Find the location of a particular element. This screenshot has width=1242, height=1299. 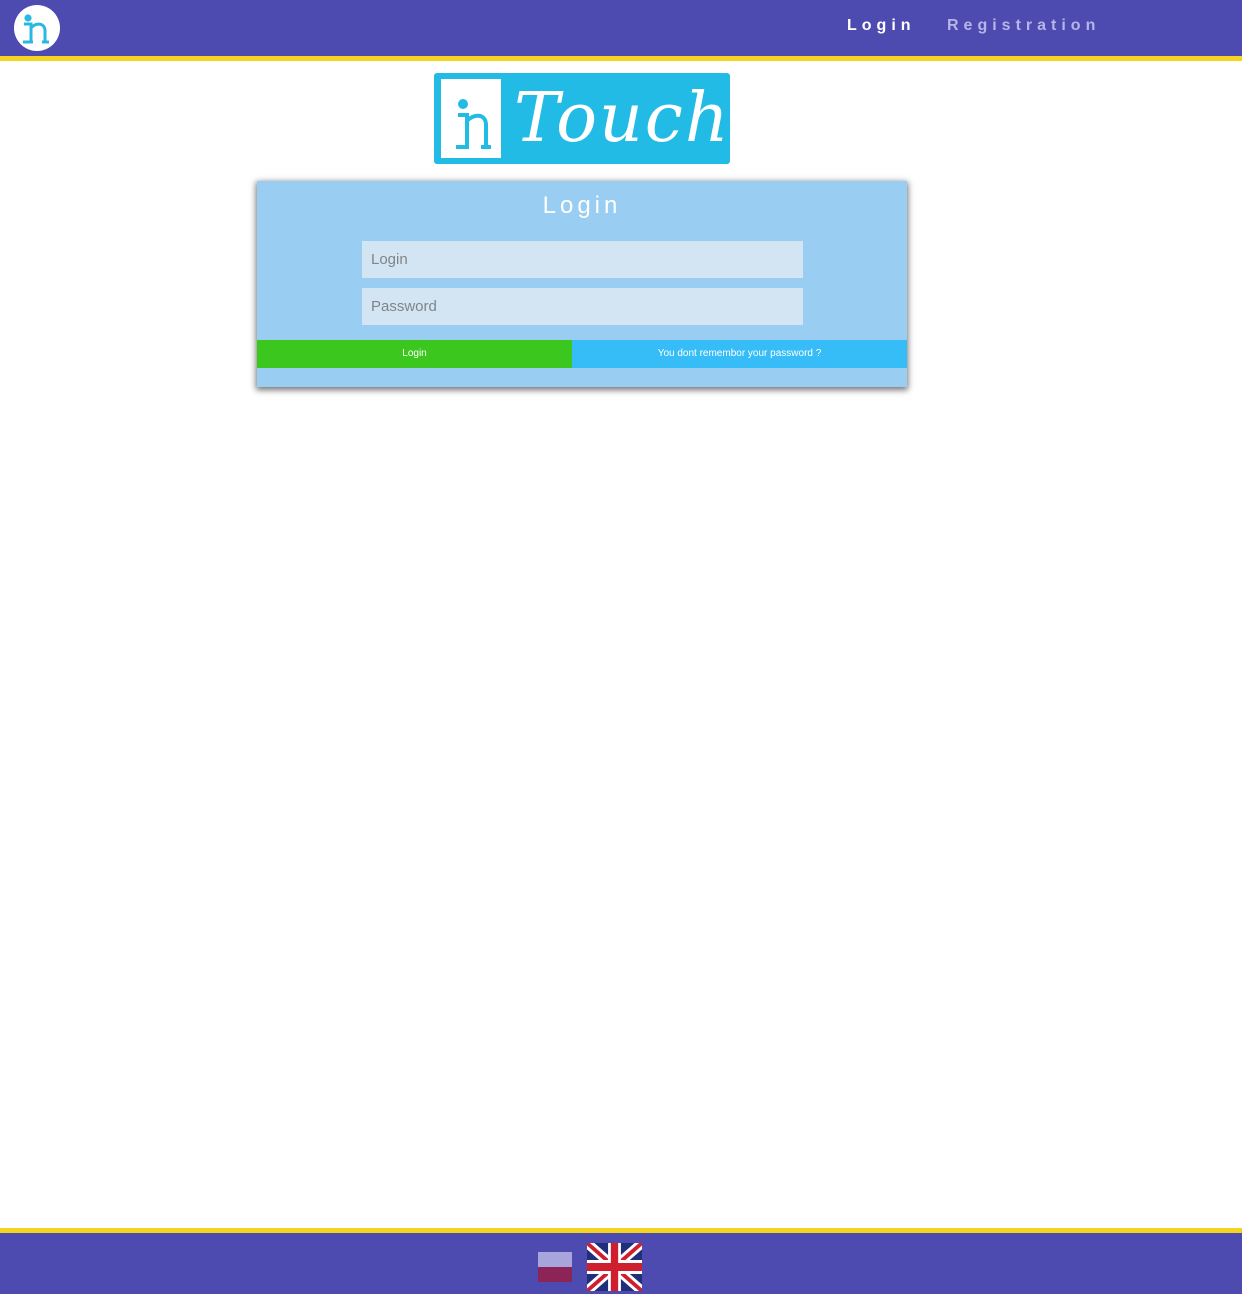

brand-wordmark: Touch is located at coordinates (622, 118).